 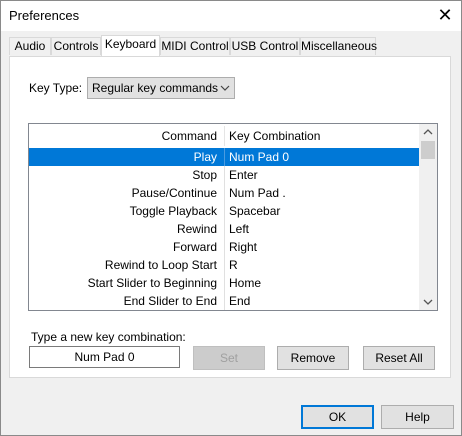 I want to click on key-cell: Home, so click(x=245, y=283).